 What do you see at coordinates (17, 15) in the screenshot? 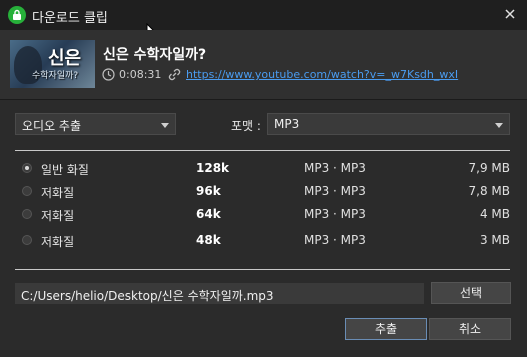
I see `app-icon` at bounding box center [17, 15].